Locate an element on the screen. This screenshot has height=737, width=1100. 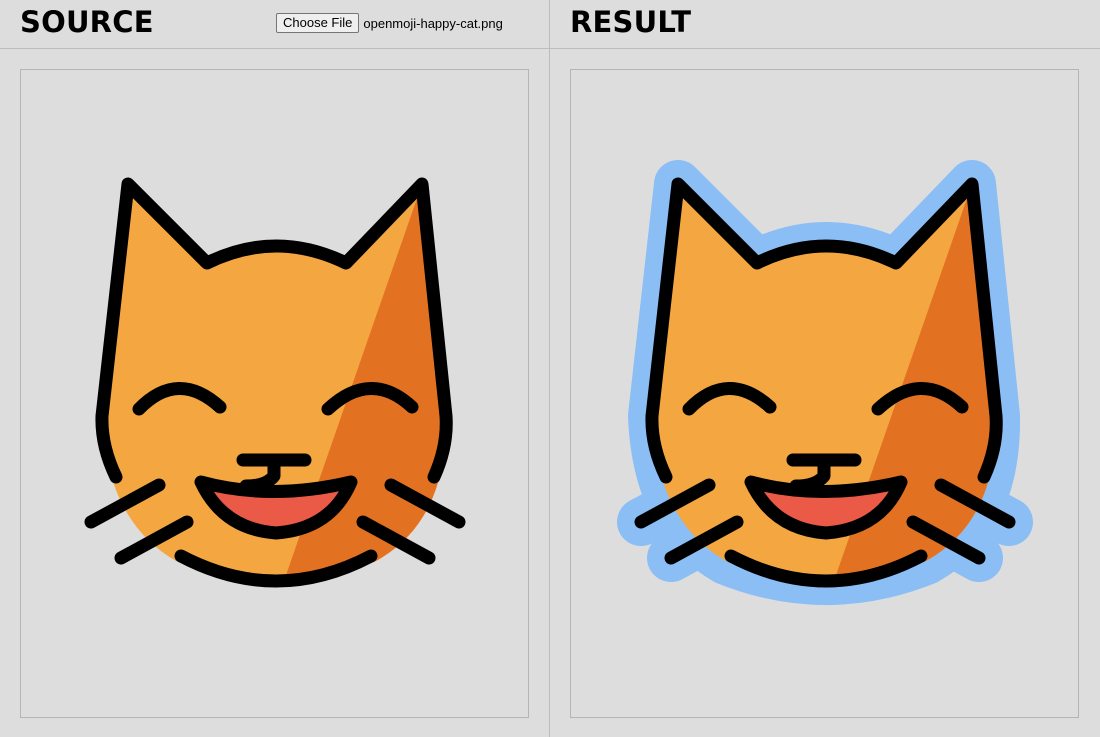
file-input: Choose File openmoji-happy-cat.png is located at coordinates (389, 23).